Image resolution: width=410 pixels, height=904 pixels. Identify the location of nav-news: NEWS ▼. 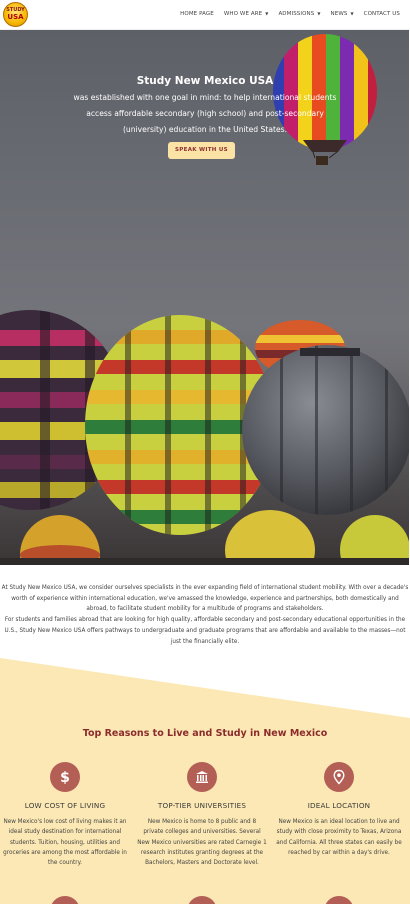
(342, 14).